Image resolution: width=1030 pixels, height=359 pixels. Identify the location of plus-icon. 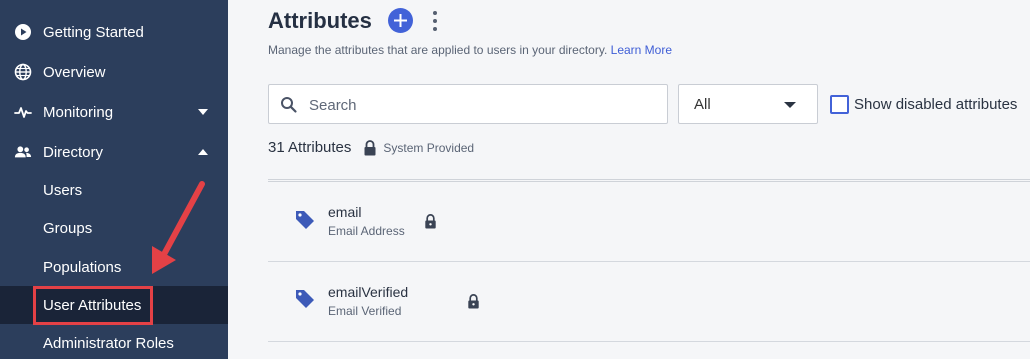
(400, 20).